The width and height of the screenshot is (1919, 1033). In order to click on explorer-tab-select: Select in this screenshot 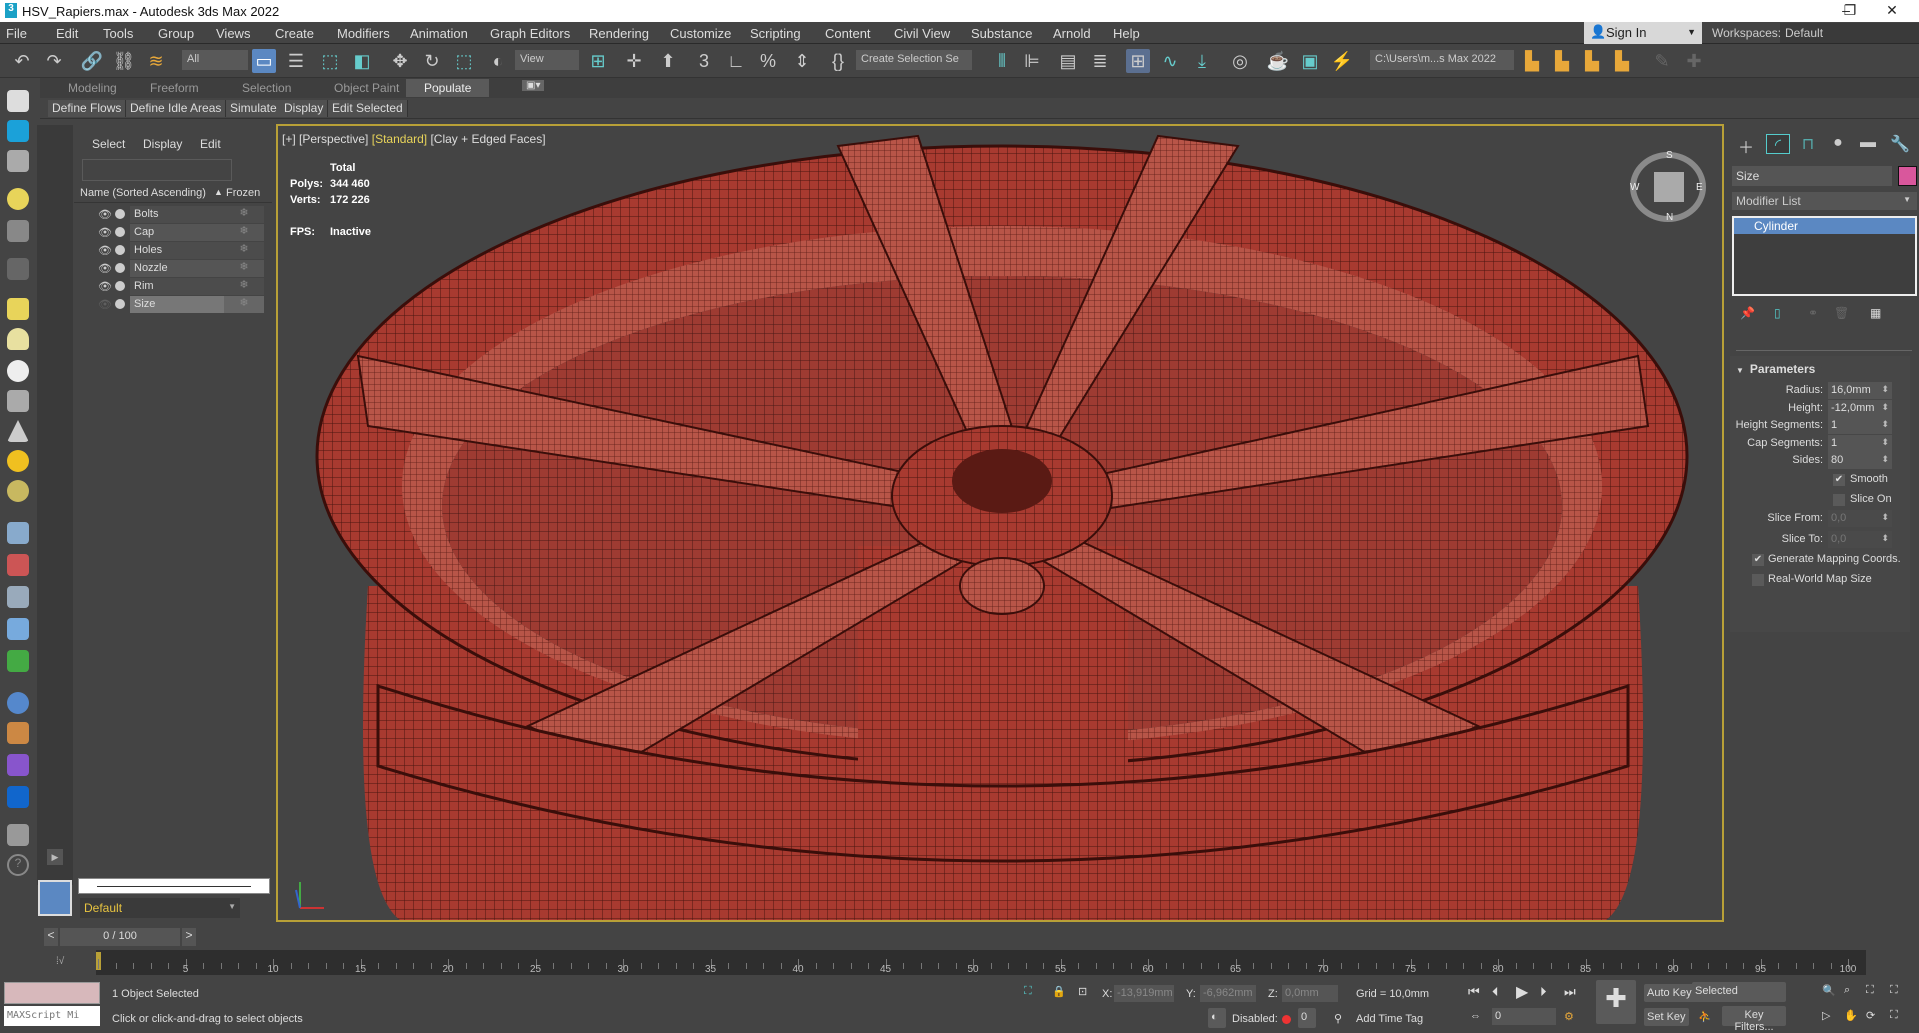, I will do `click(108, 144)`.